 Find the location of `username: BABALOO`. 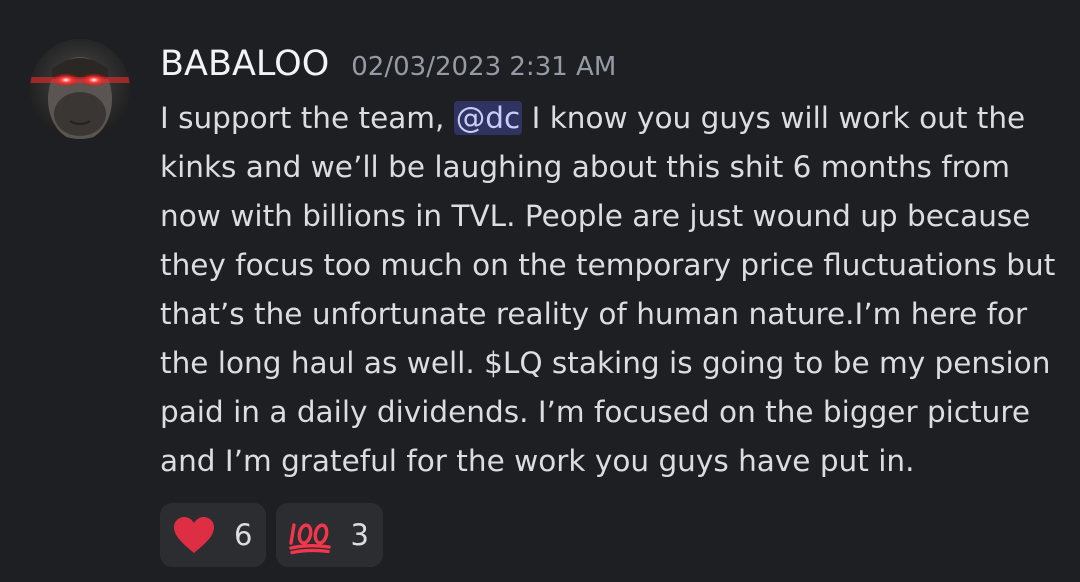

username: BABALOO is located at coordinates (244, 64).